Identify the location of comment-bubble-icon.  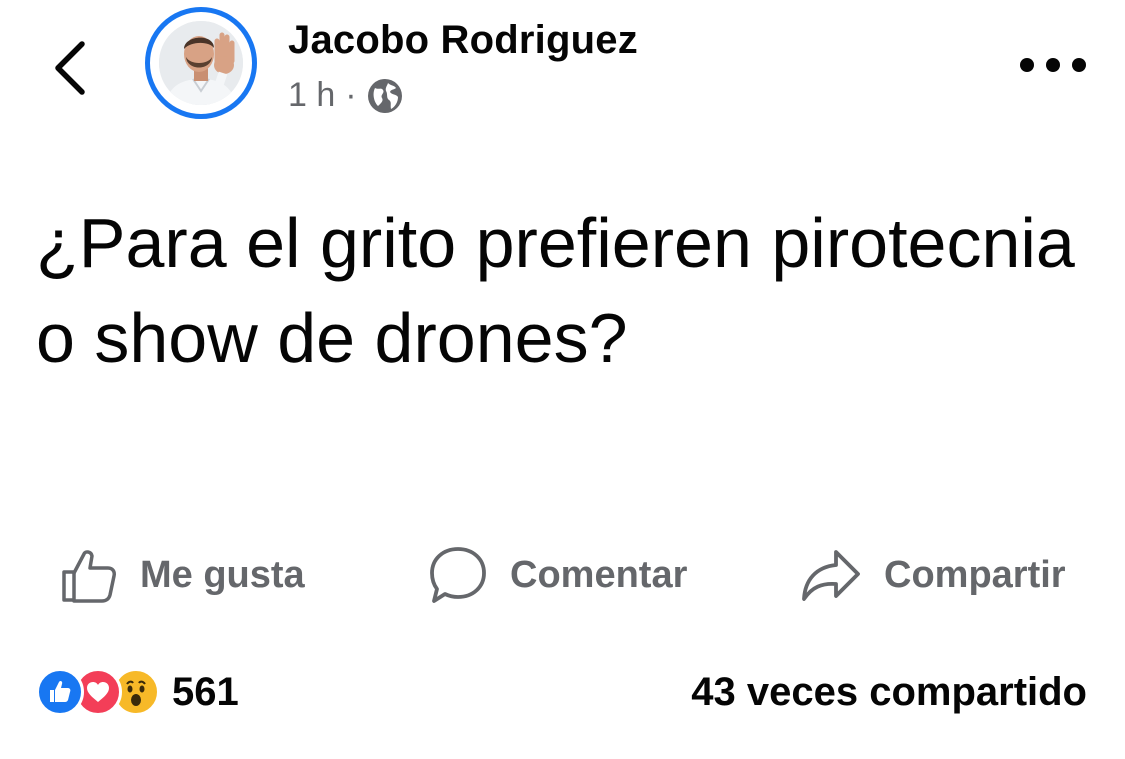
(458, 575).